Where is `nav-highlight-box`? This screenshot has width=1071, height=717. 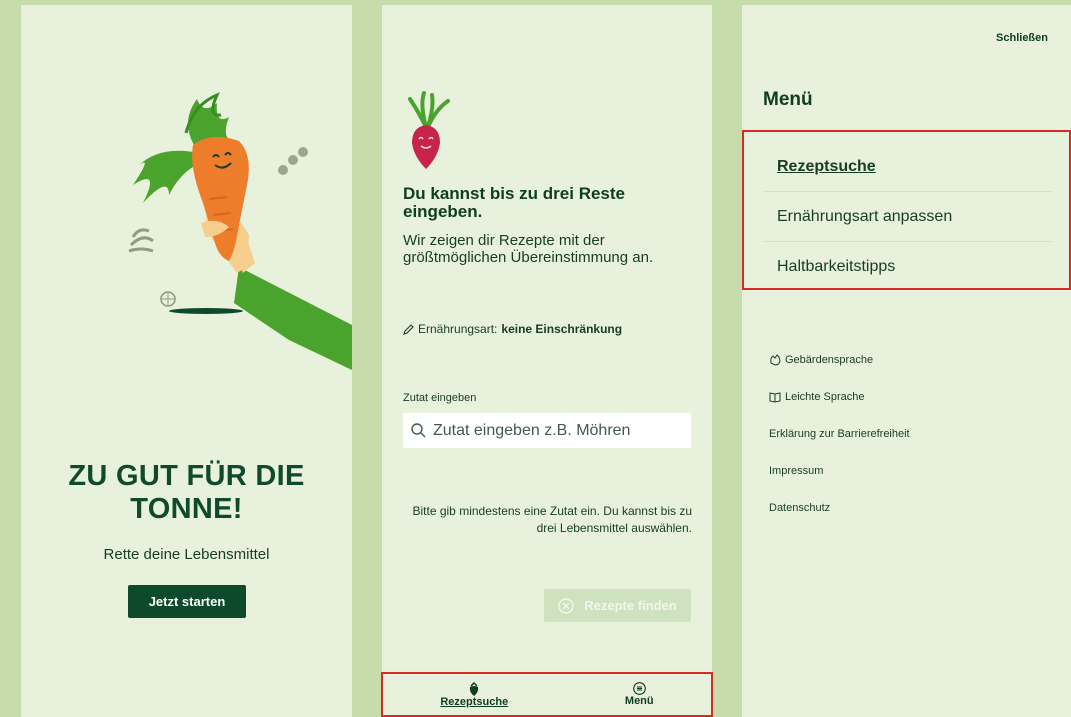
nav-highlight-box is located at coordinates (547, 694).